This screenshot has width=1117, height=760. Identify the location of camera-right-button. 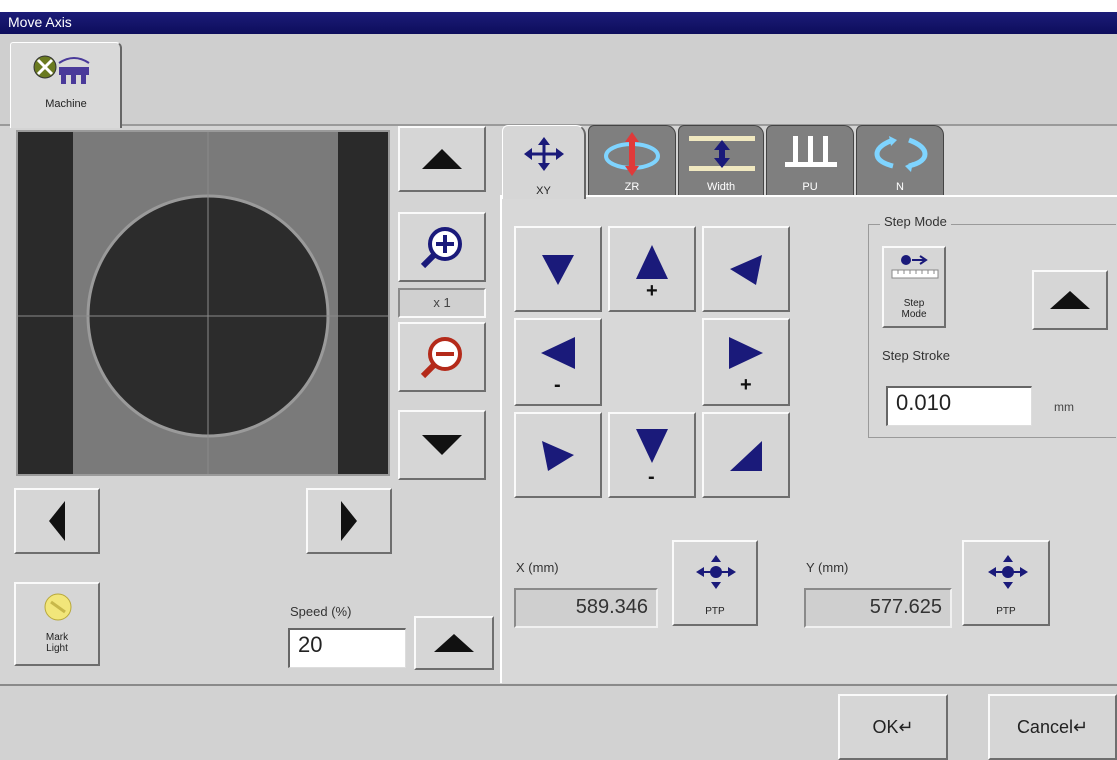
(349, 521).